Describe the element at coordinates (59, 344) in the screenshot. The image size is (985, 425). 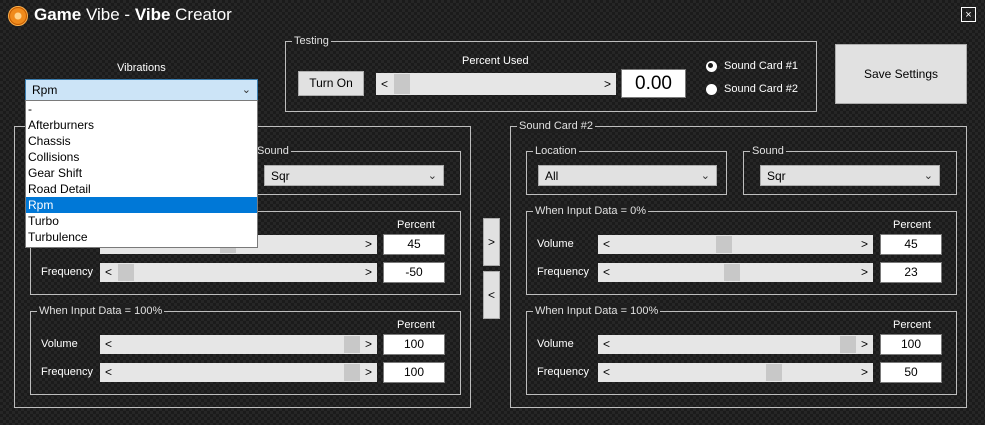
I see `card1-full-volume-label: Volume` at that location.